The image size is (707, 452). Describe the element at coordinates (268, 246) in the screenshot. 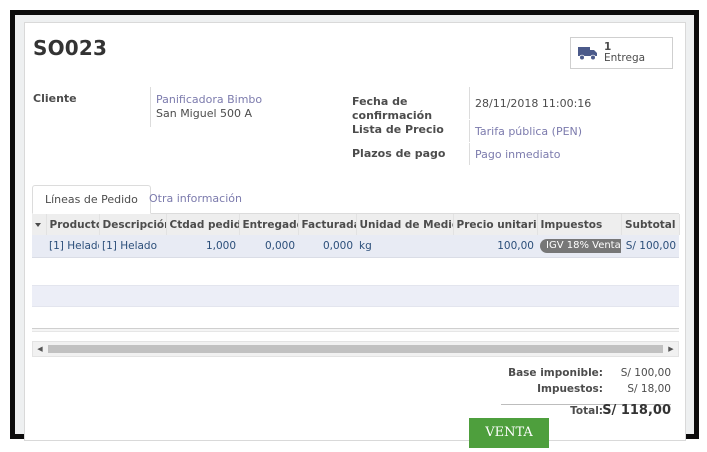

I see `cell-delivered: 0,000` at that location.